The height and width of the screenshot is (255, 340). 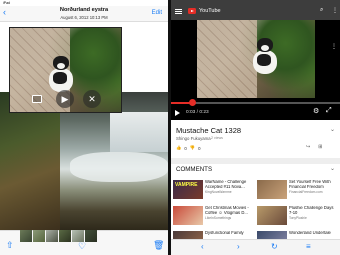 What do you see at coordinates (158, 245) in the screenshot?
I see `trash-icon: 🗑` at bounding box center [158, 245].